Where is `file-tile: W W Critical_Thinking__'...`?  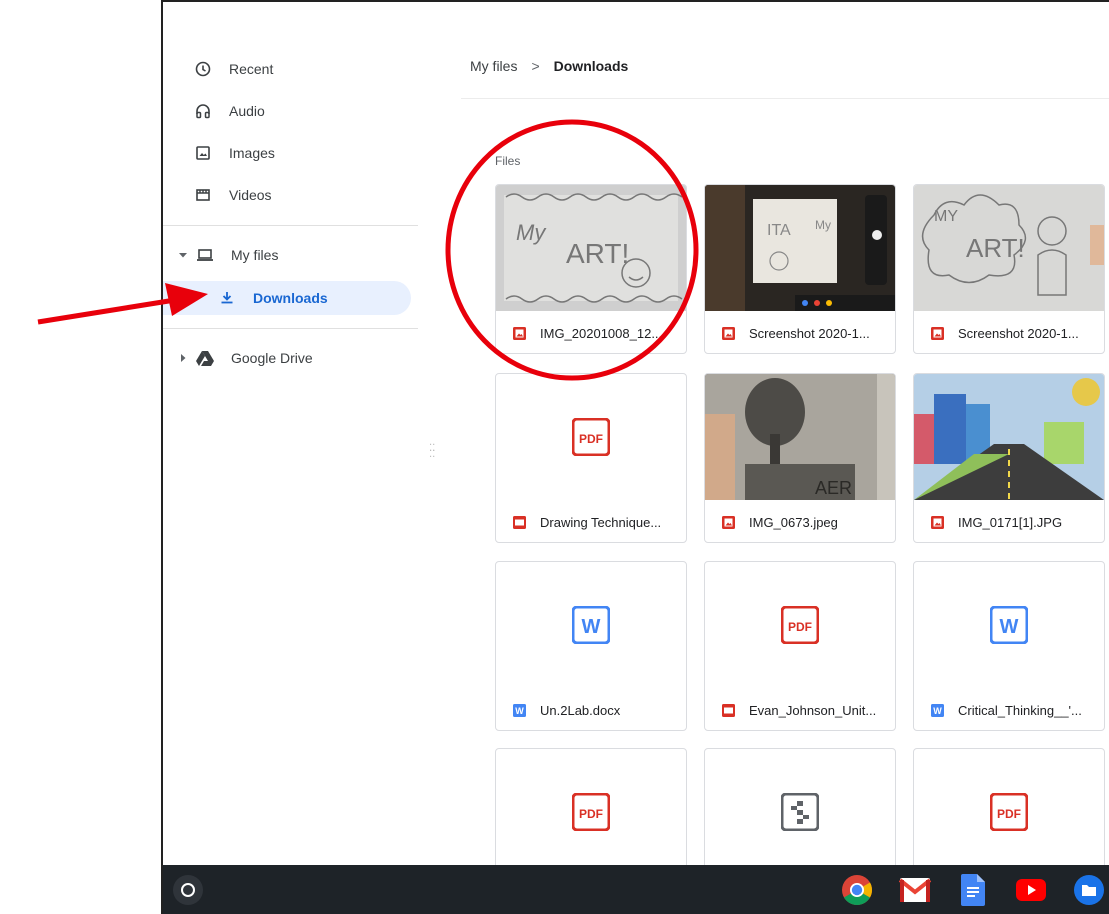
file-tile: W W Critical_Thinking__'... is located at coordinates (1009, 646).